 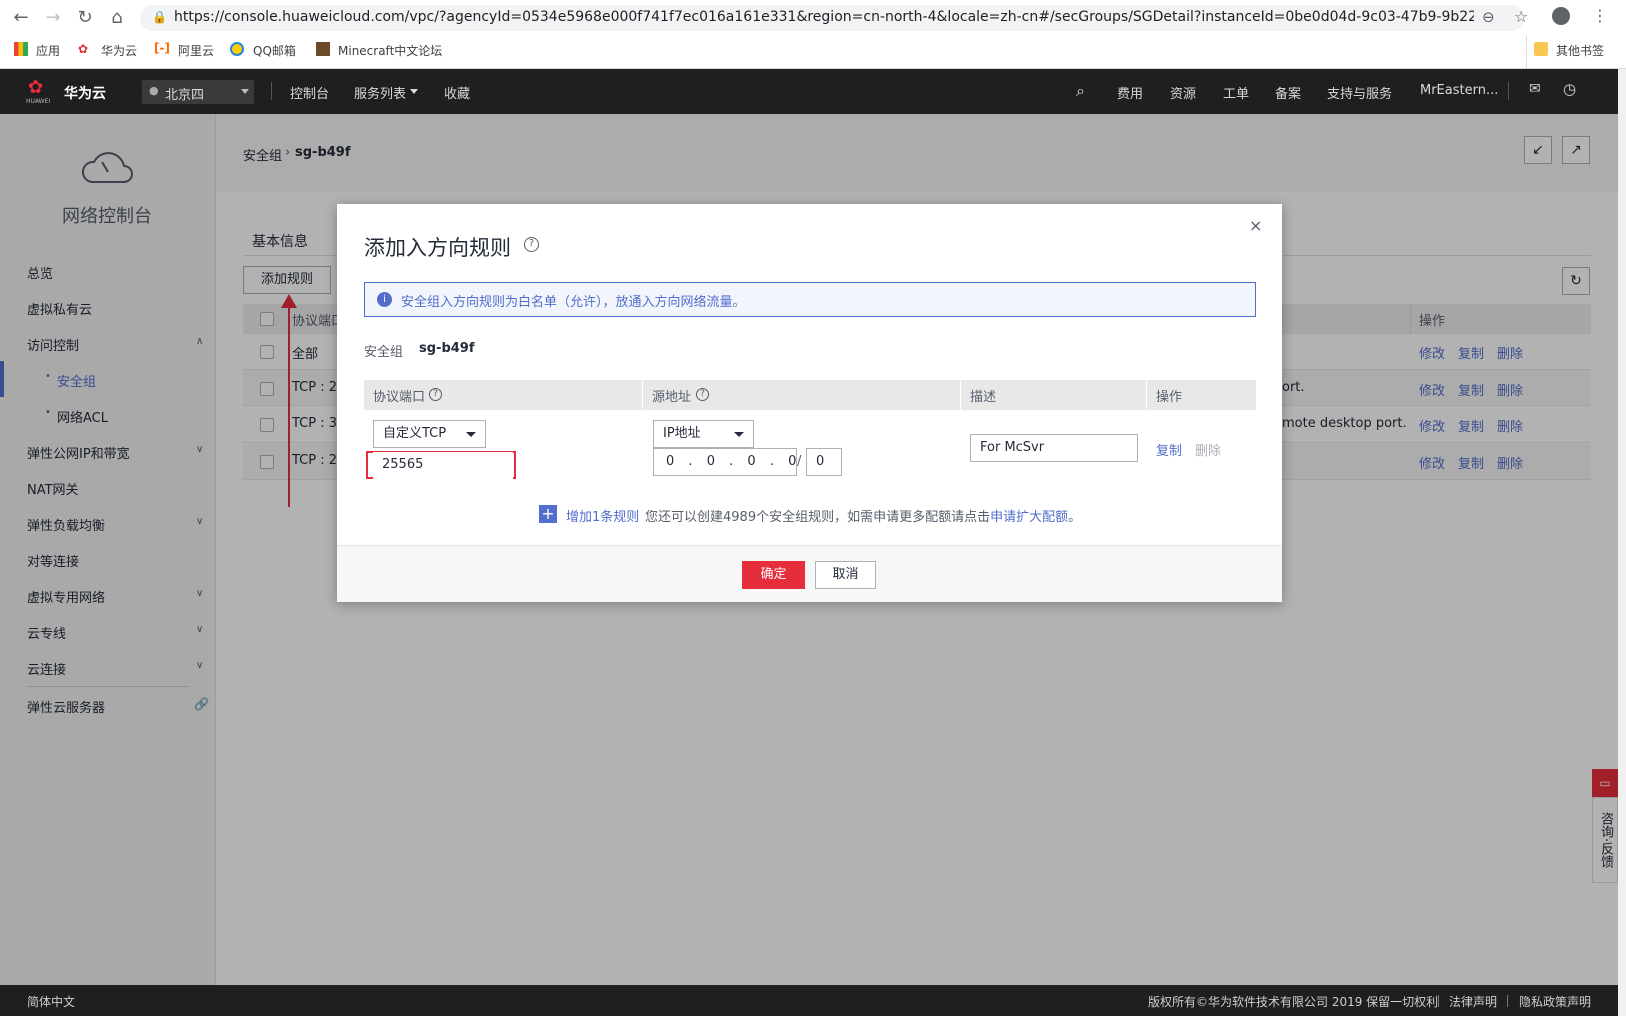 What do you see at coordinates (1288, 92) in the screenshot?
I see `nav-filing: 备案` at bounding box center [1288, 92].